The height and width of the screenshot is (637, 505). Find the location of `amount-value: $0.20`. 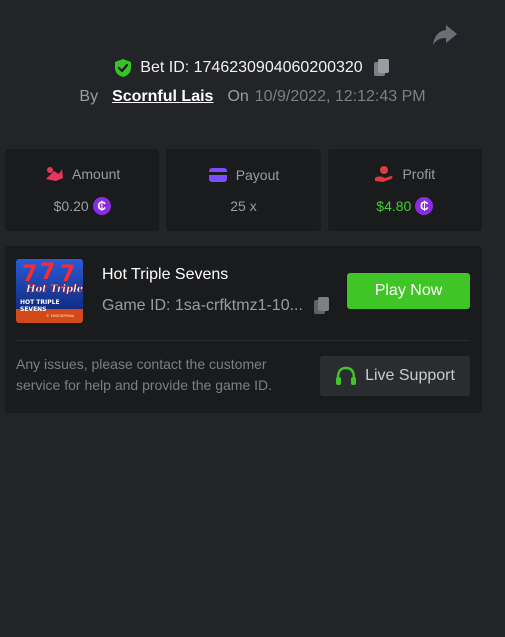

amount-value: $0.20 is located at coordinates (71, 206).